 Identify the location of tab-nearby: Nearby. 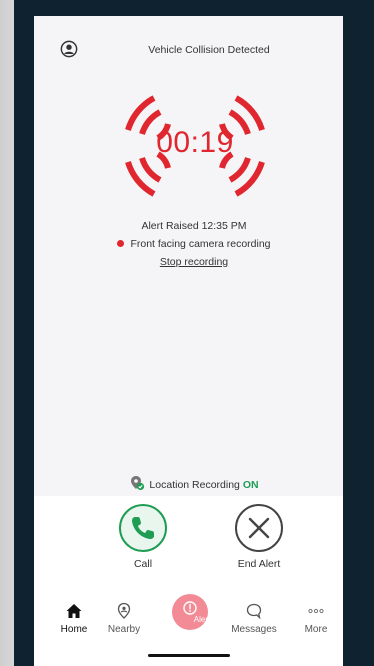
(124, 615).